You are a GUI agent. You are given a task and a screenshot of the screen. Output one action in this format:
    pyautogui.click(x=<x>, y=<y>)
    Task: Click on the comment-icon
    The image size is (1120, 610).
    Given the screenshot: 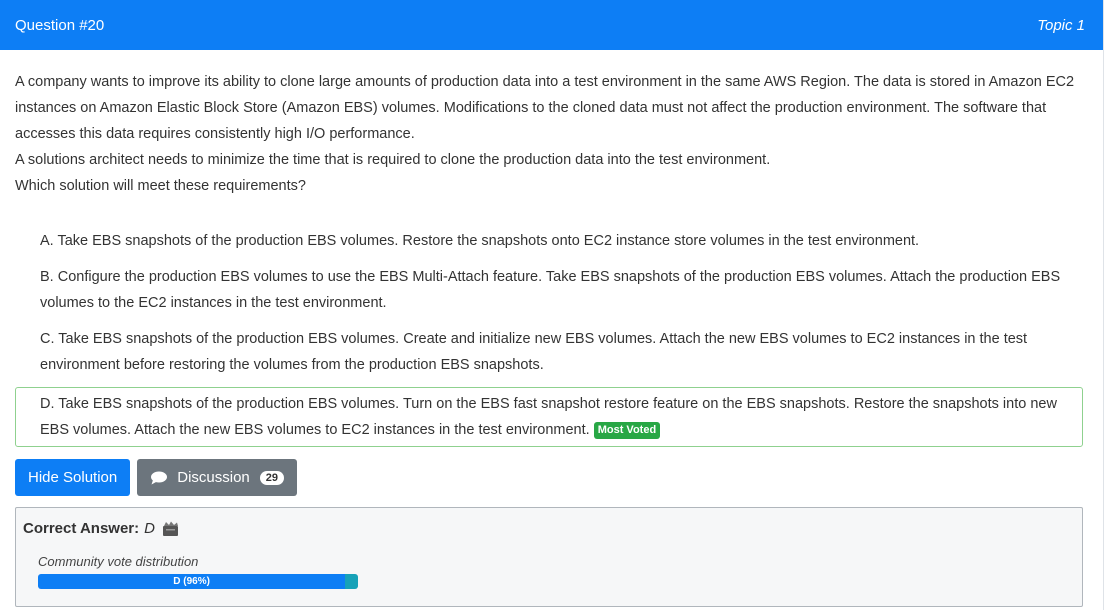 What is the action you would take?
    pyautogui.click(x=159, y=477)
    